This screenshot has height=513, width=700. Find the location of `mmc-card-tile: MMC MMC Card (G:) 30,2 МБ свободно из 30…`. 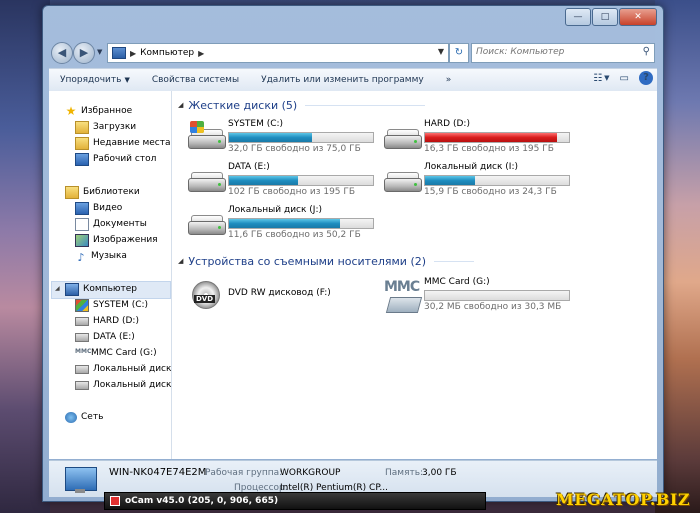

mmc-card-tile: MMC MMC Card (G:) 30,2 МБ свободно из 30… is located at coordinates (477, 296).